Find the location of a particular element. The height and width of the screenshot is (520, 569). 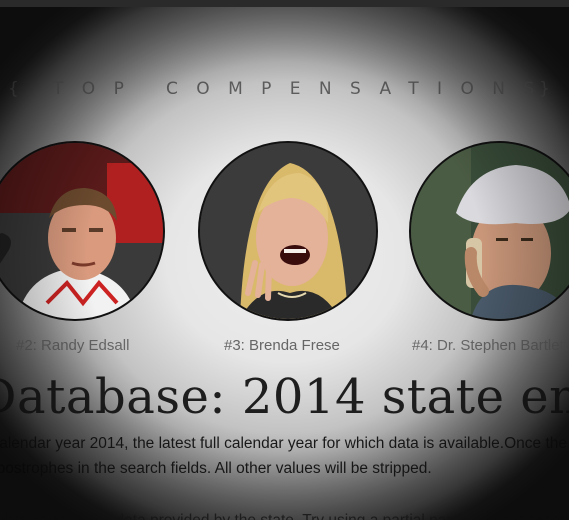

section-header: { TOP COMPENSATIONS } is located at coordinates (284, 94).